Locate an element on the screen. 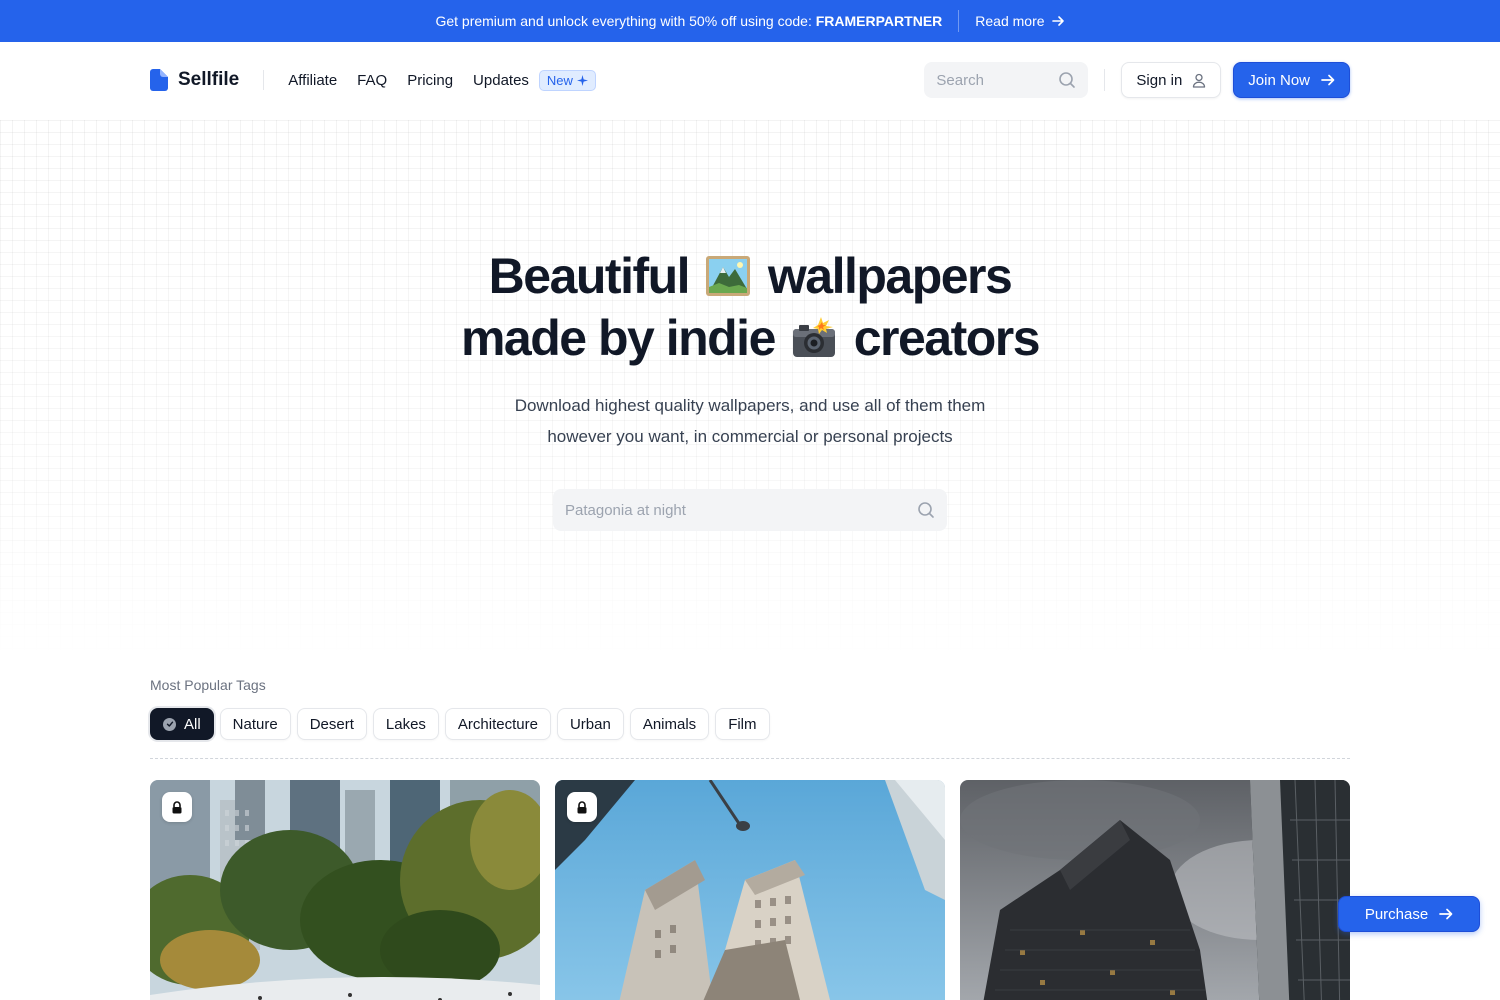 This screenshot has width=1500, height=1000. header-divider is located at coordinates (264, 80).